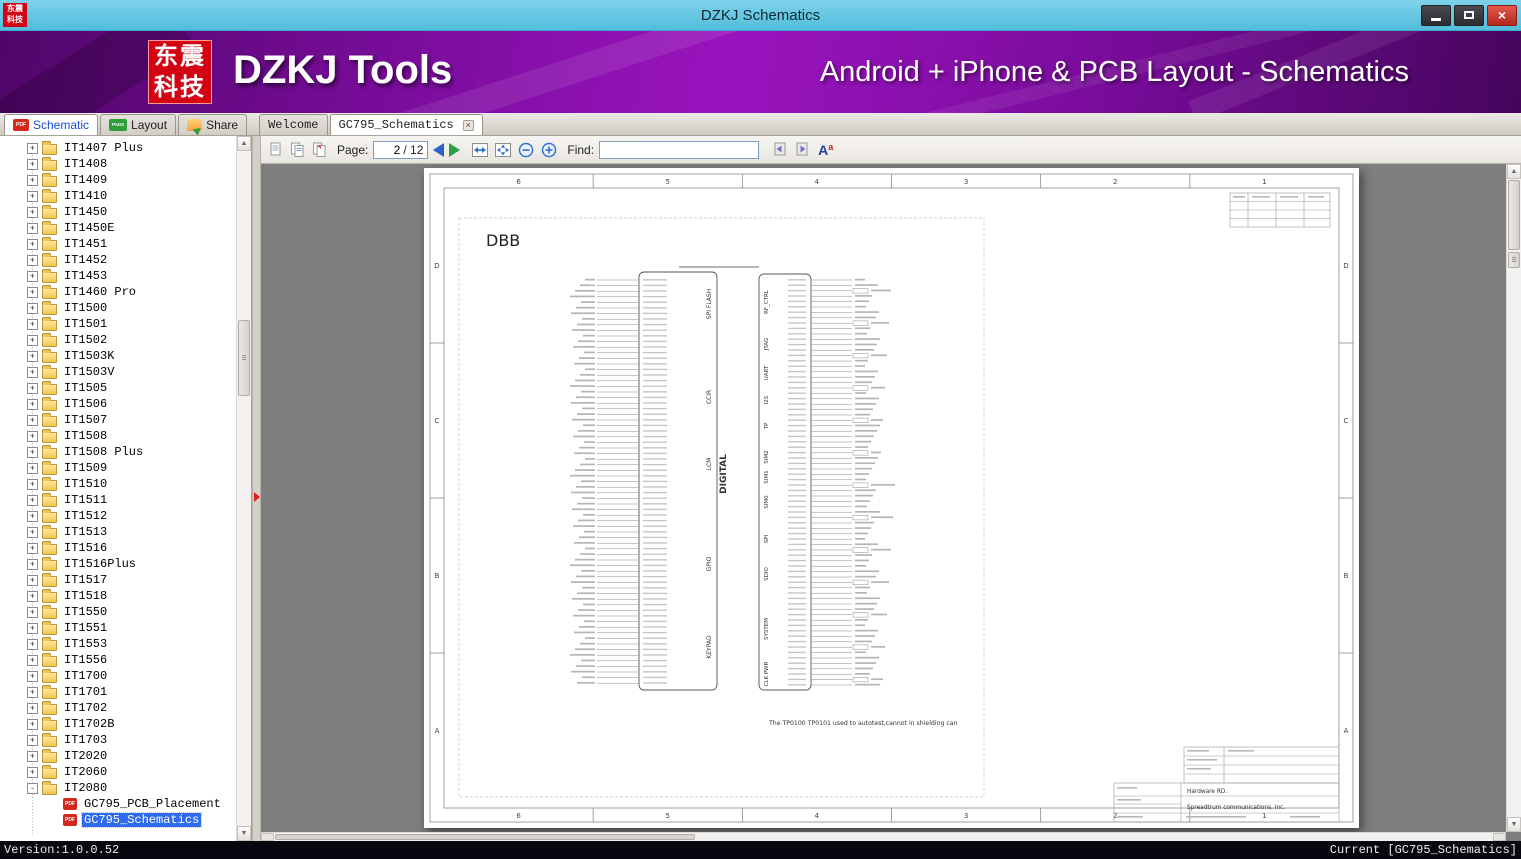 This screenshot has width=1521, height=859. What do you see at coordinates (118, 196) in the screenshot?
I see `tree-folder-row: + IT1410` at bounding box center [118, 196].